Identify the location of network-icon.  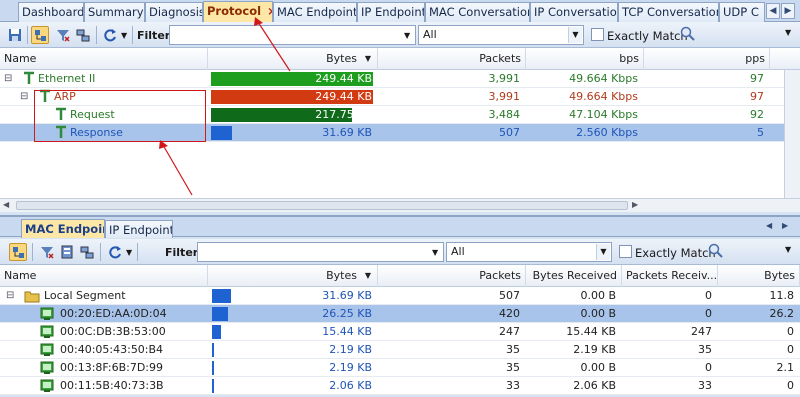
(87, 252).